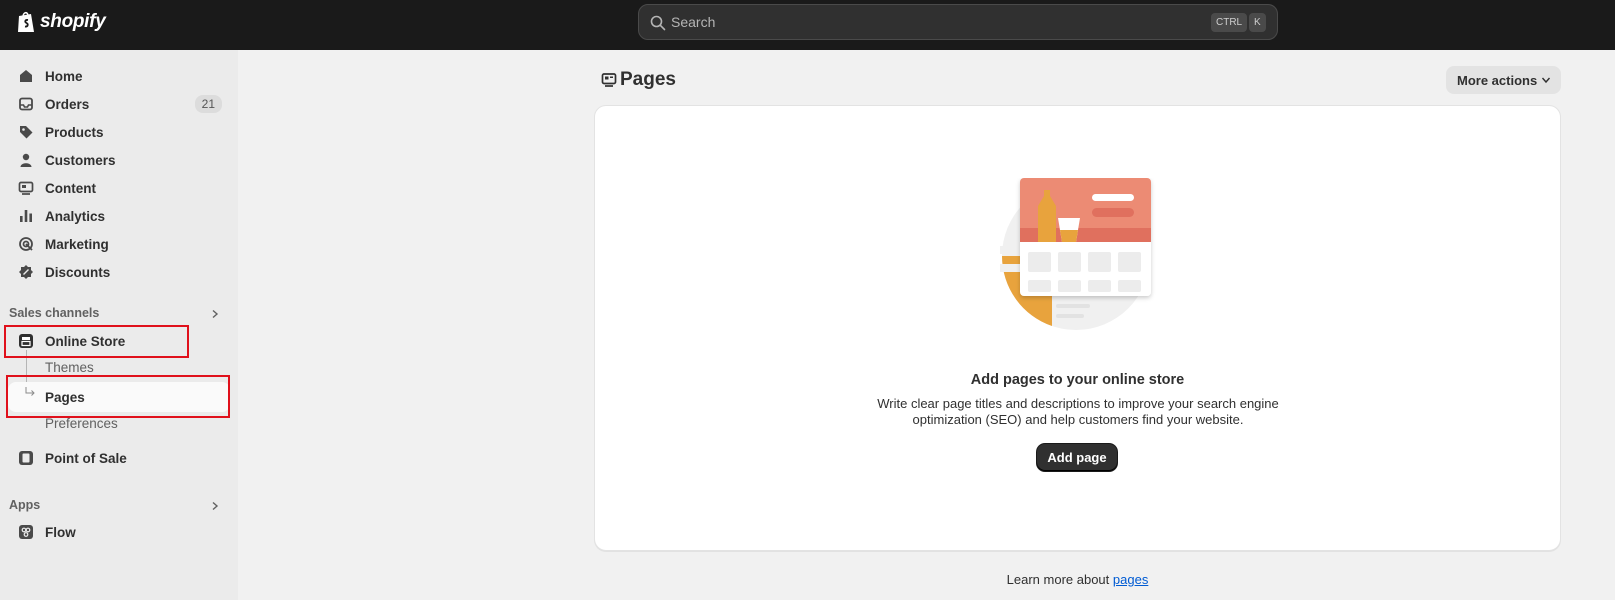 This screenshot has height=600, width=1615. I want to click on target-icon, so click(26, 244).